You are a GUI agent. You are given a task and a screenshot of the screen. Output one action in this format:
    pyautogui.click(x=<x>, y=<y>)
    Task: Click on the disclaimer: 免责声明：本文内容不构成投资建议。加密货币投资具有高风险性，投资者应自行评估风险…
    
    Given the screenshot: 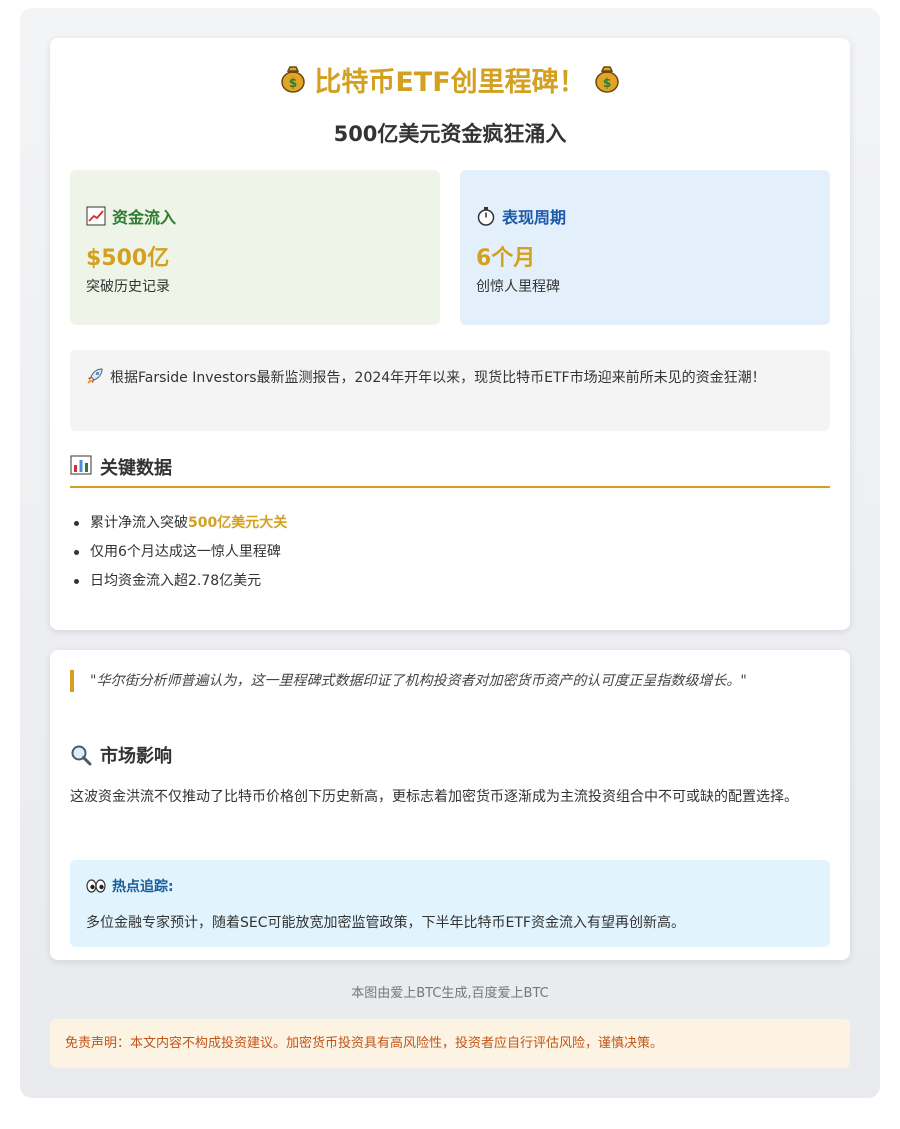 What is the action you would take?
    pyautogui.click(x=450, y=1043)
    